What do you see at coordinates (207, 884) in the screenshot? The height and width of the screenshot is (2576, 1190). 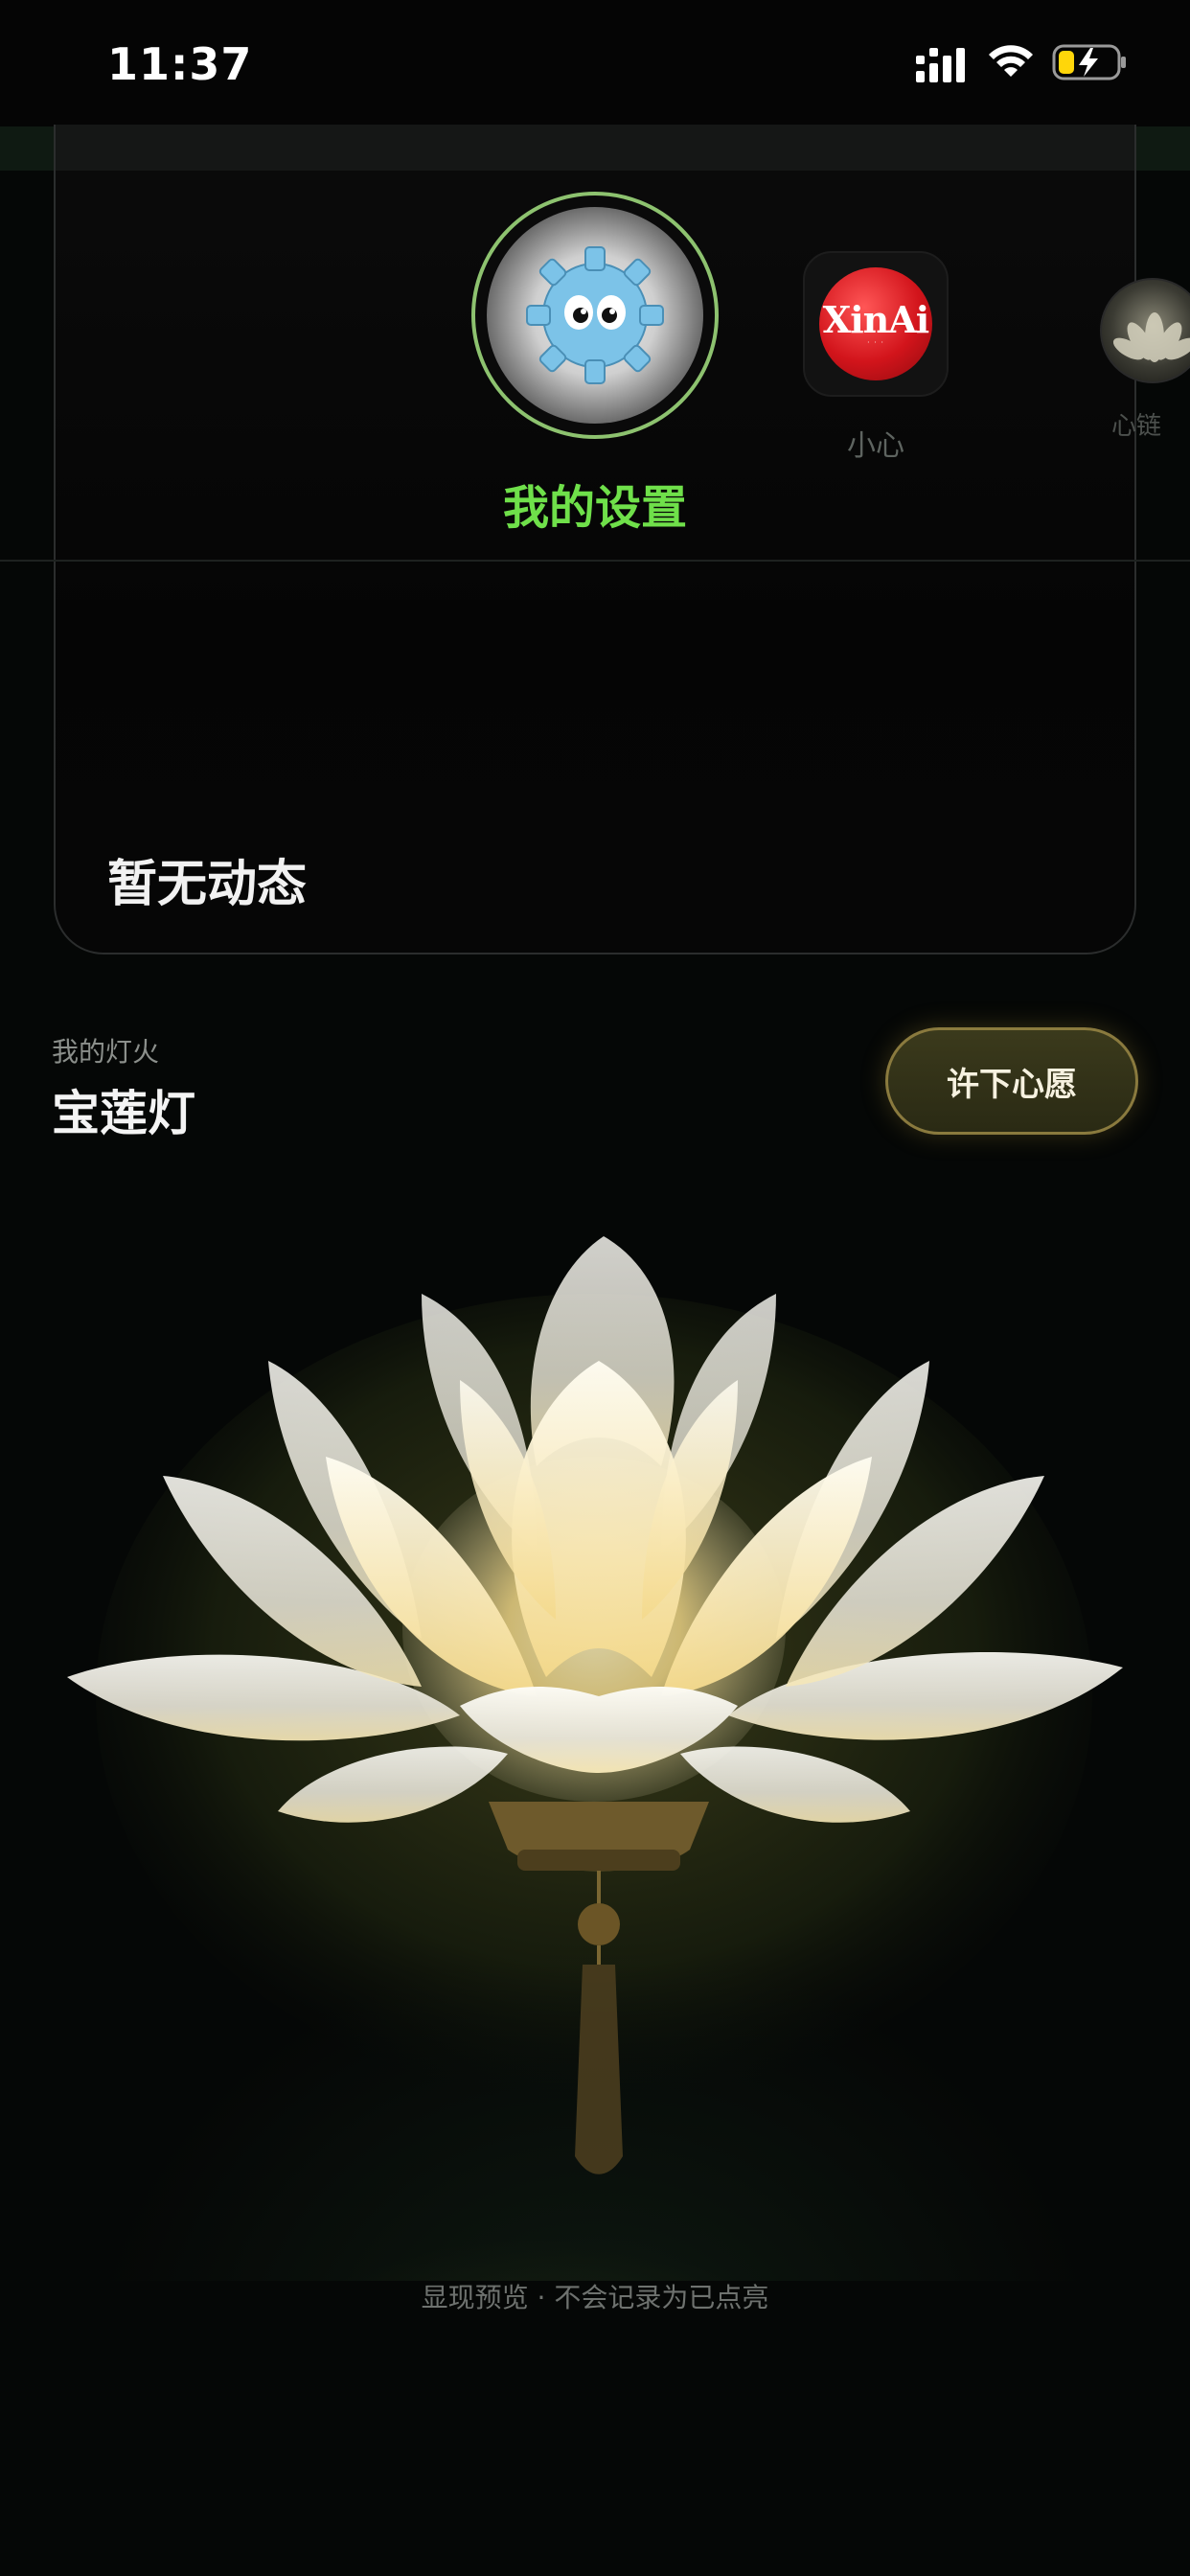 I see `feed-empty-text: 暂无动态` at bounding box center [207, 884].